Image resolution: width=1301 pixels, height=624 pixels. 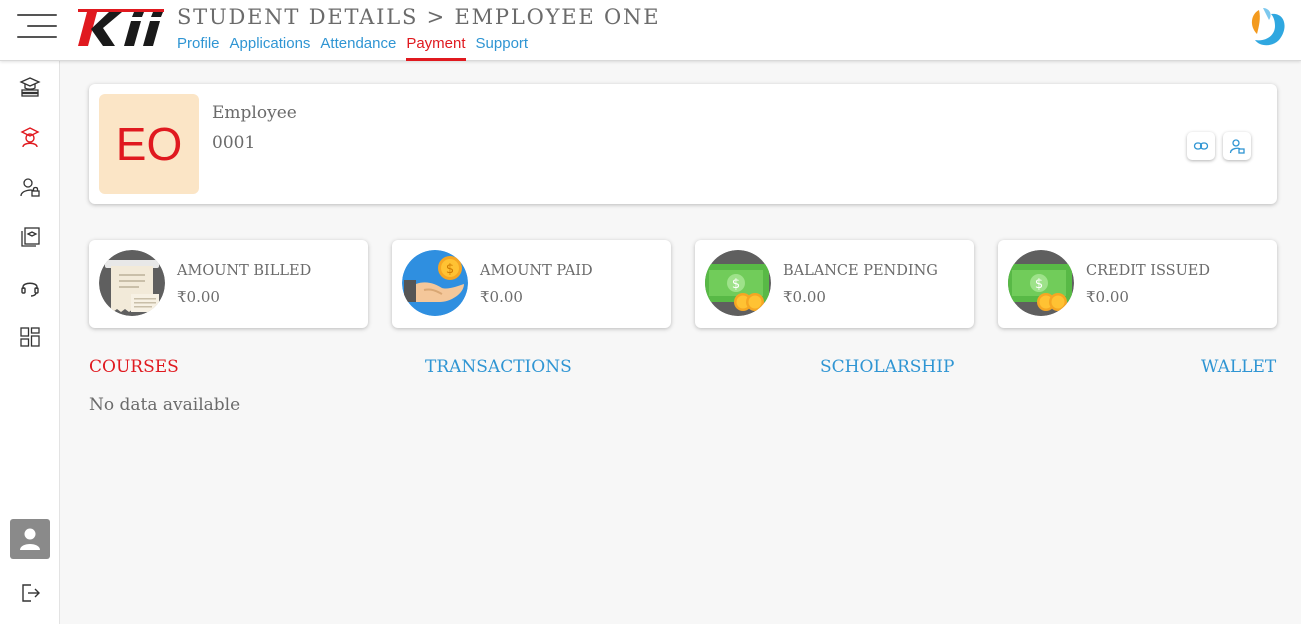 I want to click on tab-profile: Profile, so click(x=198, y=48).